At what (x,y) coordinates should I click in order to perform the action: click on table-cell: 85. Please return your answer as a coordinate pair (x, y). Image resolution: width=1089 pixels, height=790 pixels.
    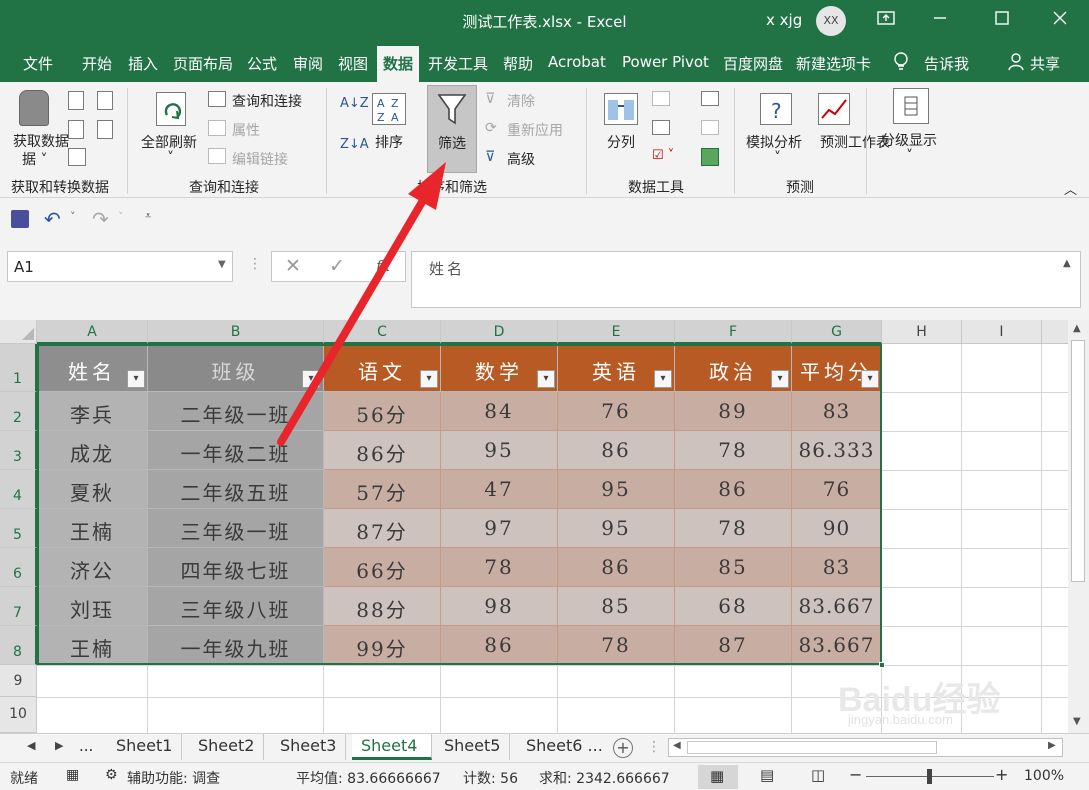
    Looking at the image, I should click on (616, 606).